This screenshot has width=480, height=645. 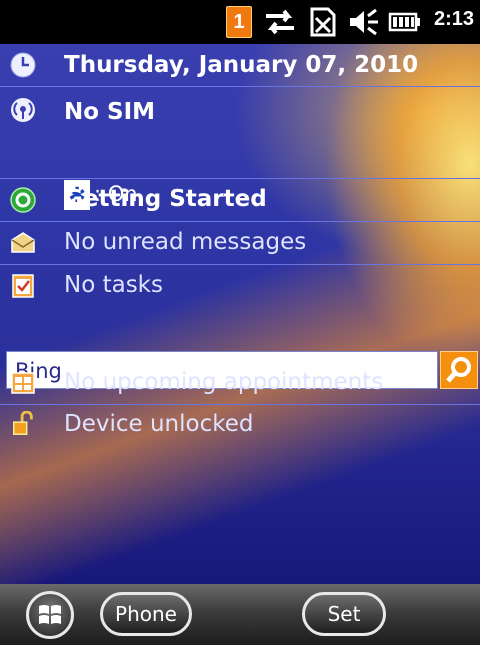 What do you see at coordinates (165, 199) in the screenshot?
I see `getting-started-label: Getting Started` at bounding box center [165, 199].